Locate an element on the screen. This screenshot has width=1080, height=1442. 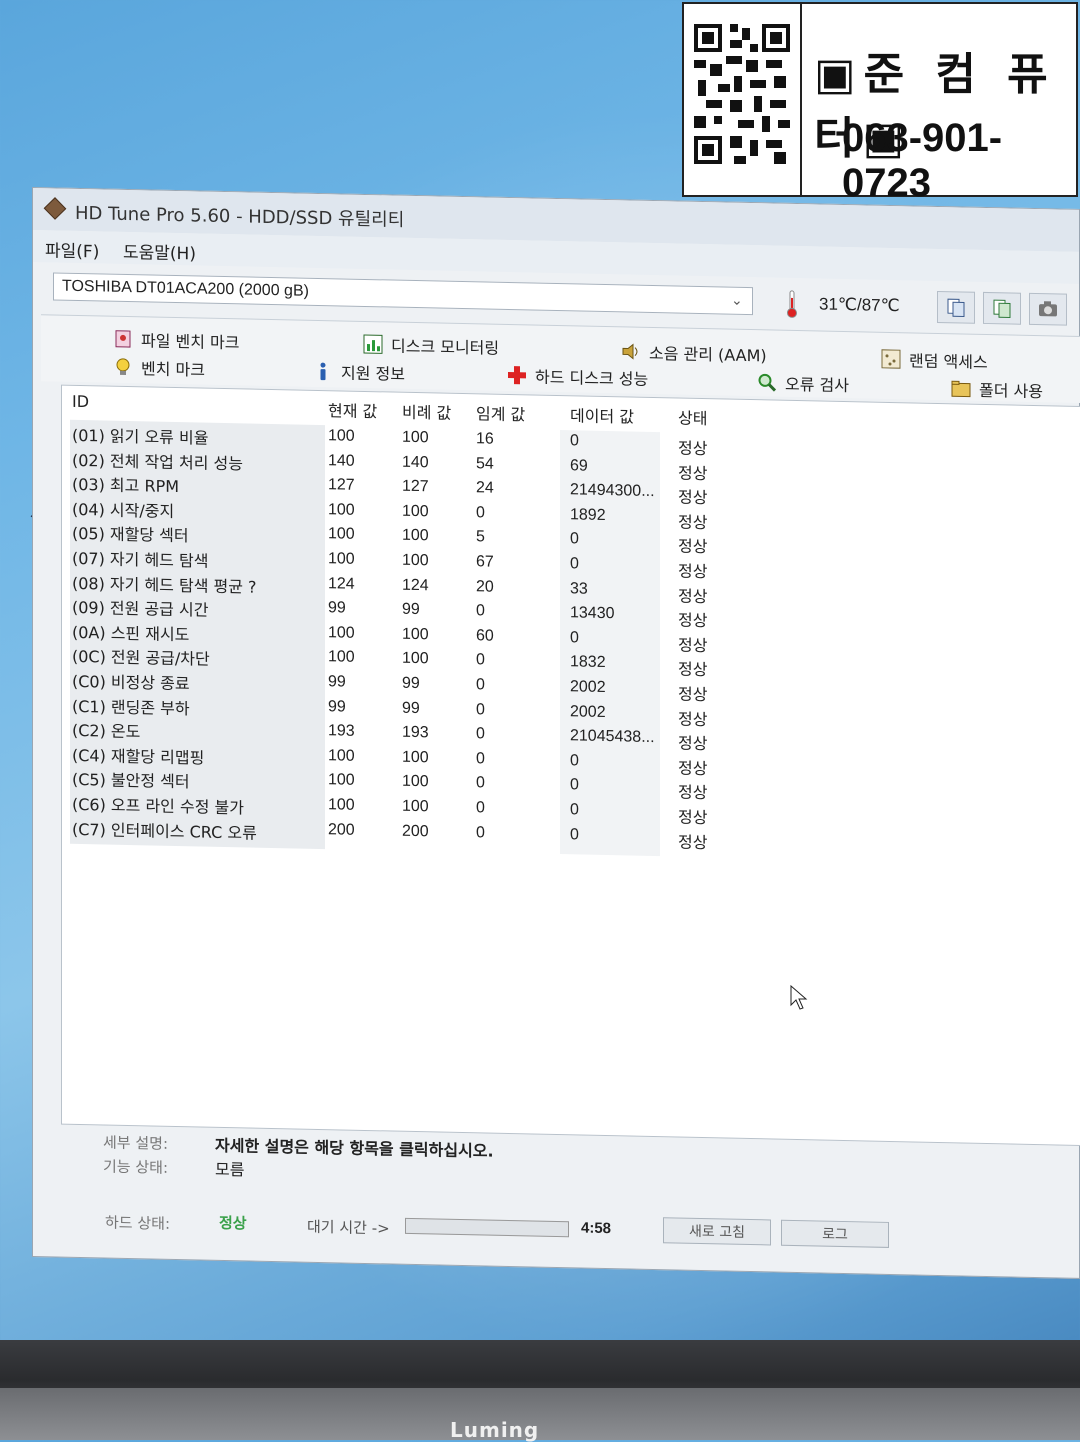
cell-worst: 127 is located at coordinates (415, 486).